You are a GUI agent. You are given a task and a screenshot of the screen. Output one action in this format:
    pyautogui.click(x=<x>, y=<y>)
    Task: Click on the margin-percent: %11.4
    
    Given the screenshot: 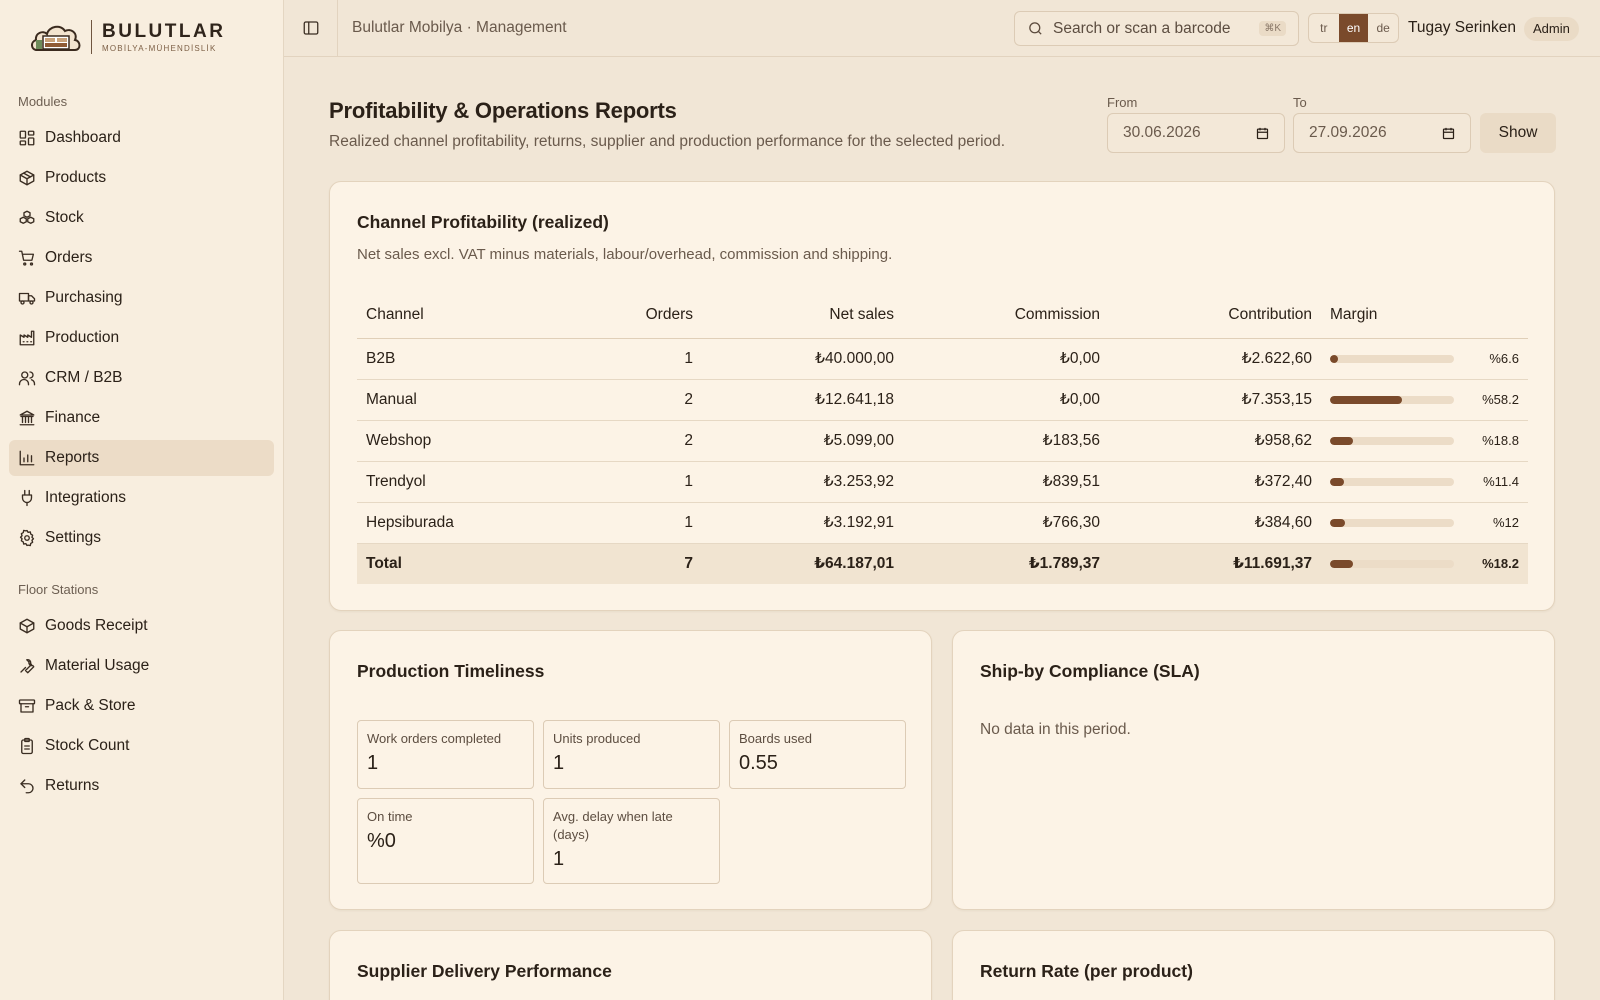 What is the action you would take?
    pyautogui.click(x=1501, y=481)
    